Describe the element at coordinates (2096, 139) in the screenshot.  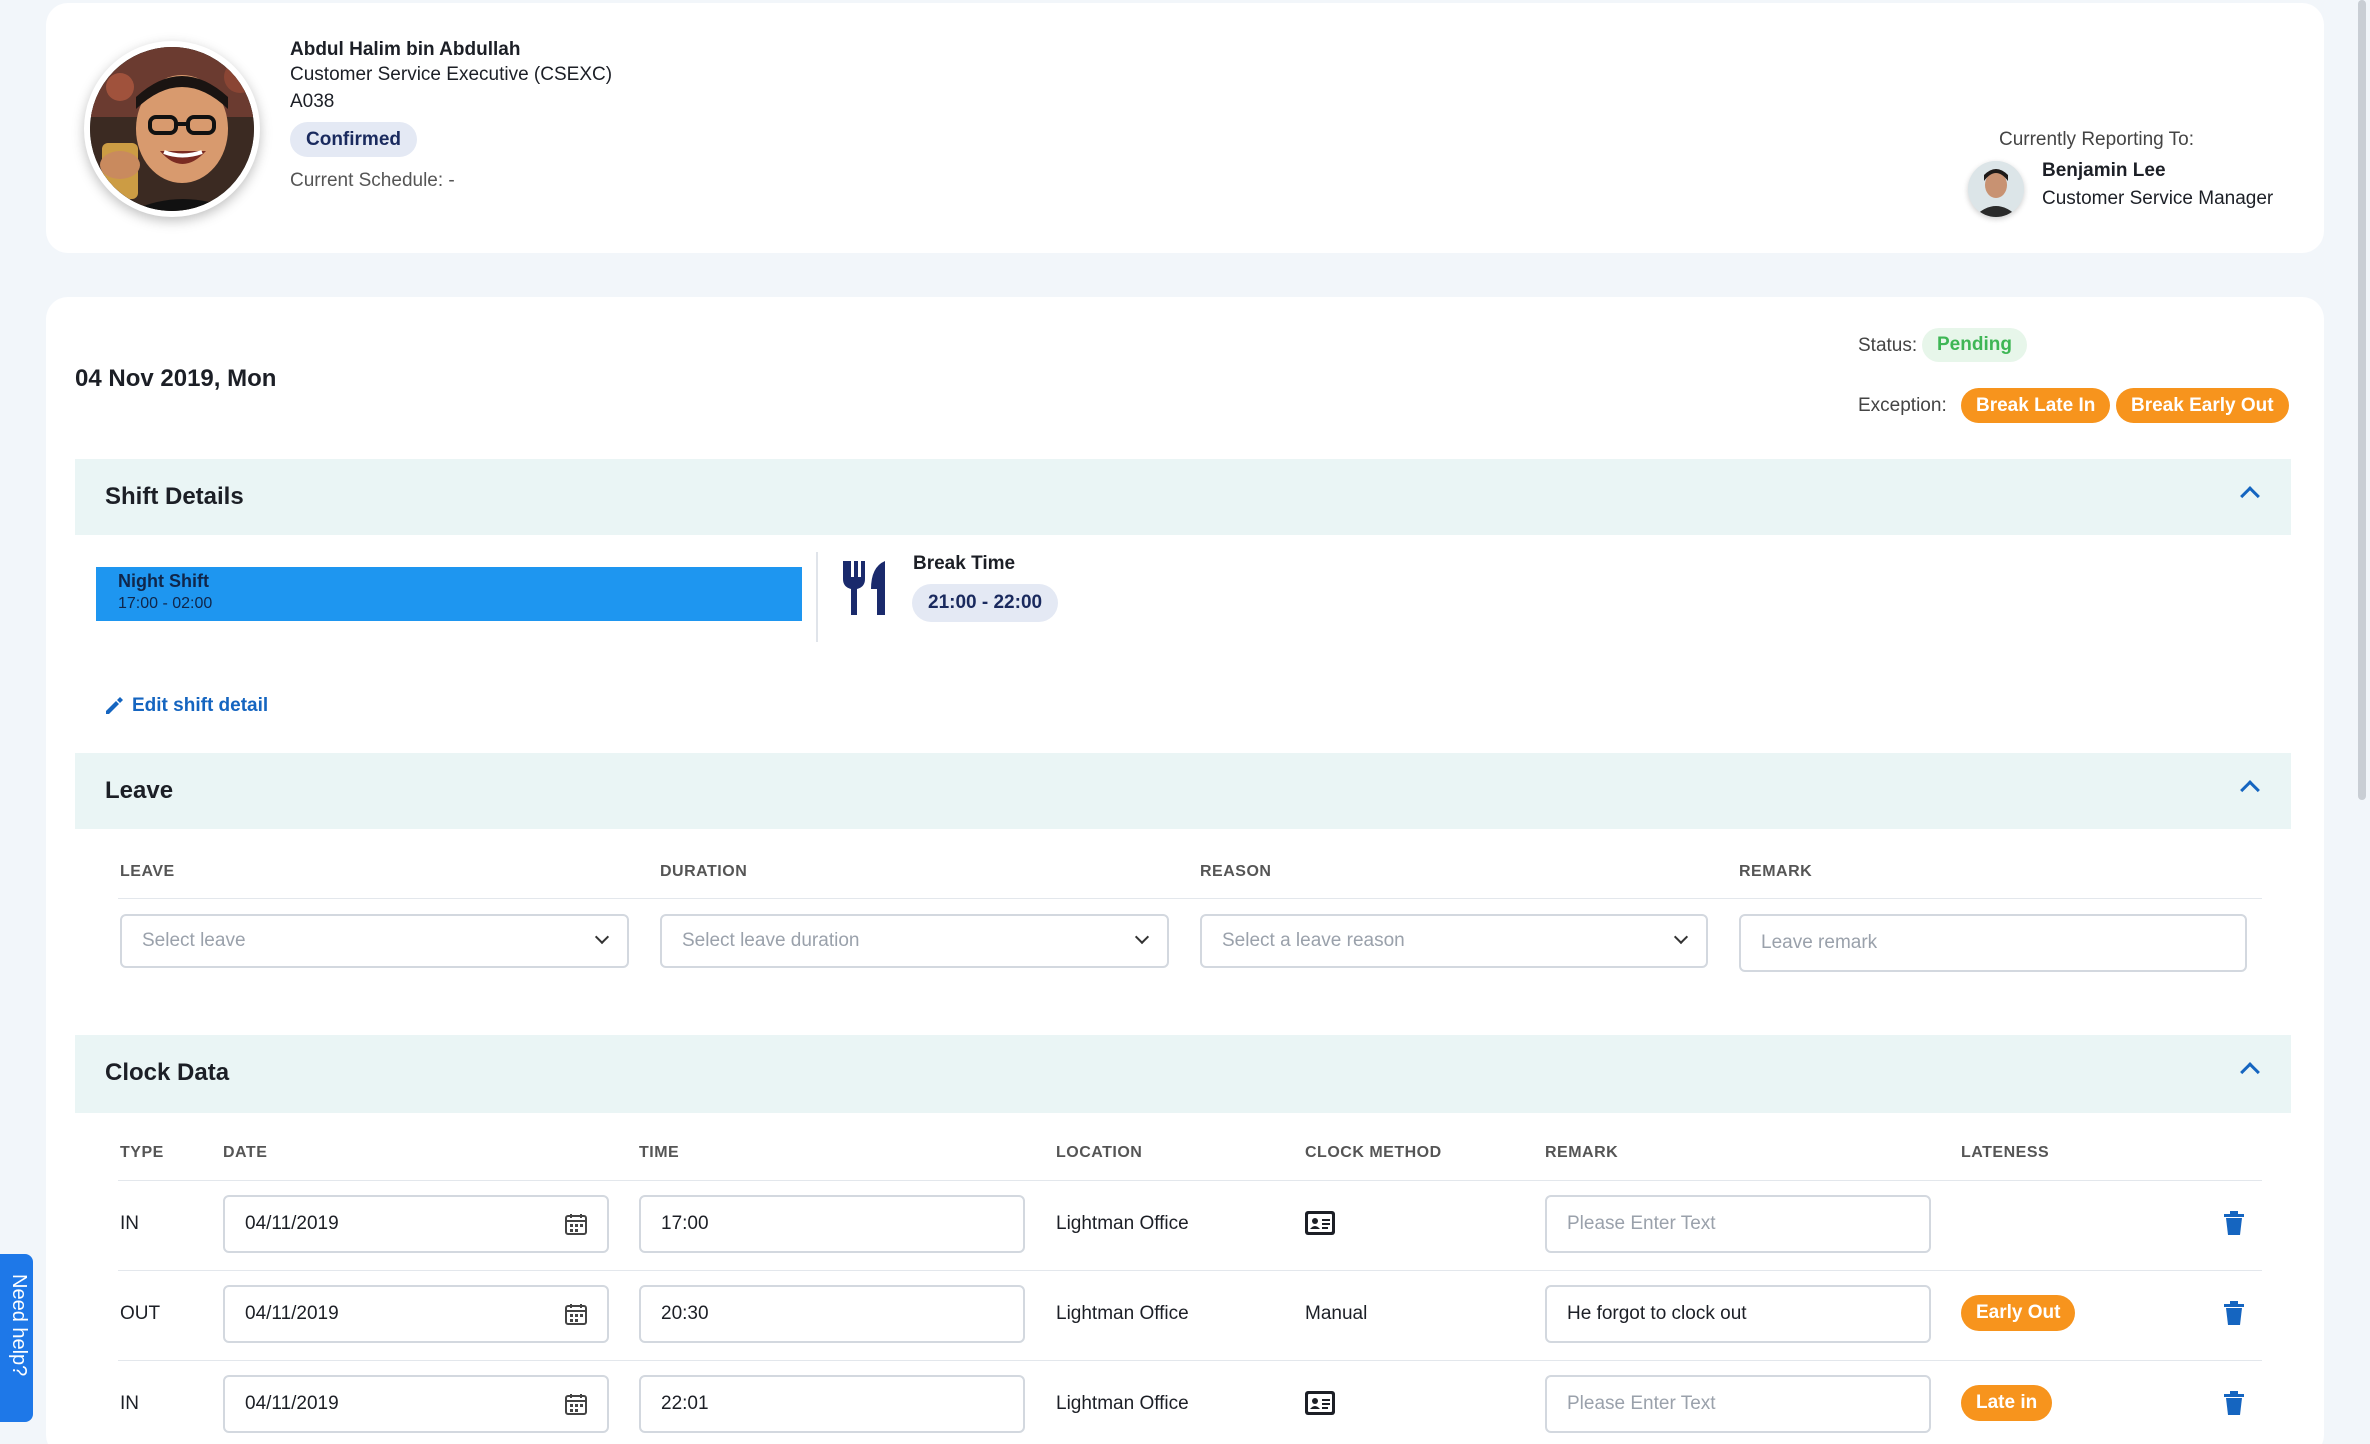
I see `reporting-label: Currently Reporting To:` at that location.